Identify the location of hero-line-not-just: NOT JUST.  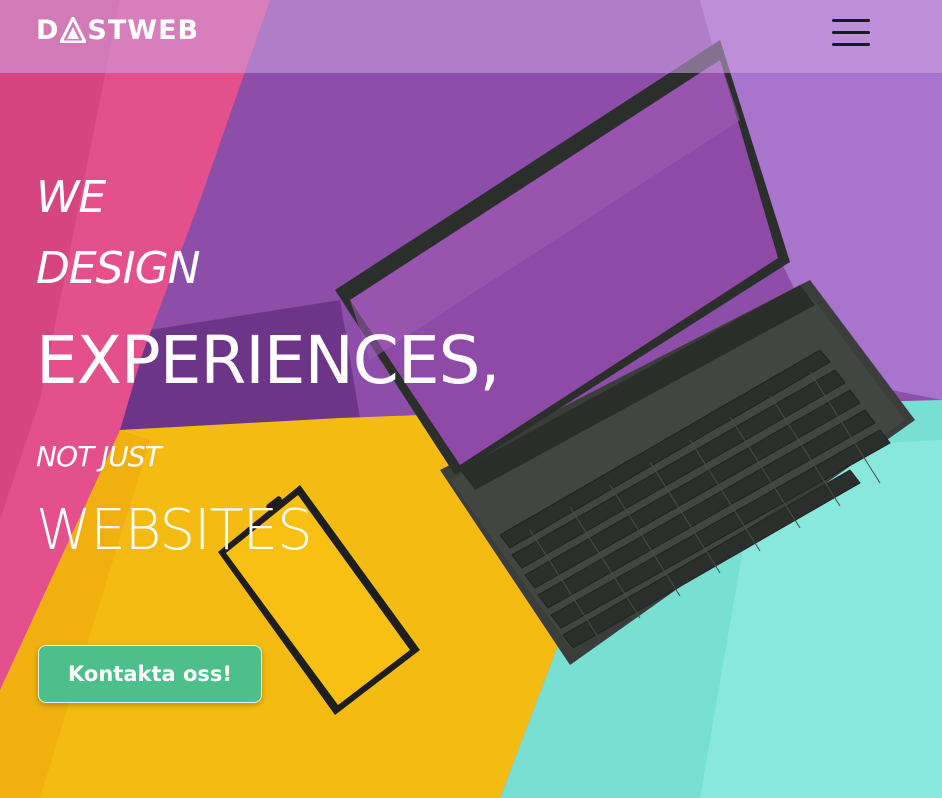
(99, 456).